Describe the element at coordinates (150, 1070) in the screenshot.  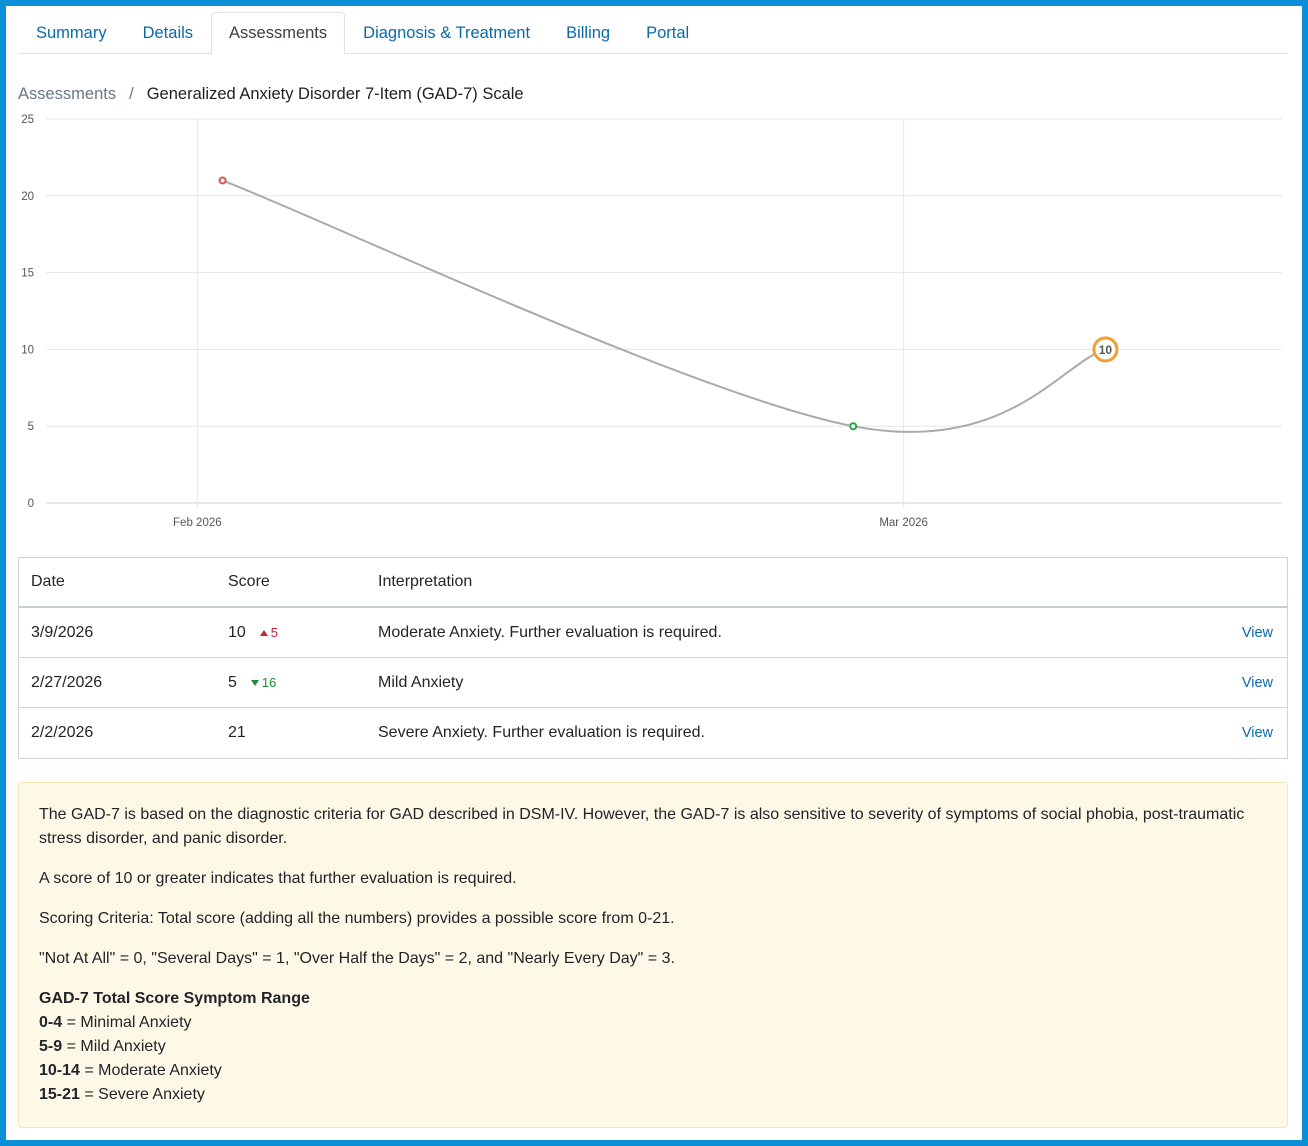
I see `range-label: = Moderate Anxiety` at that location.